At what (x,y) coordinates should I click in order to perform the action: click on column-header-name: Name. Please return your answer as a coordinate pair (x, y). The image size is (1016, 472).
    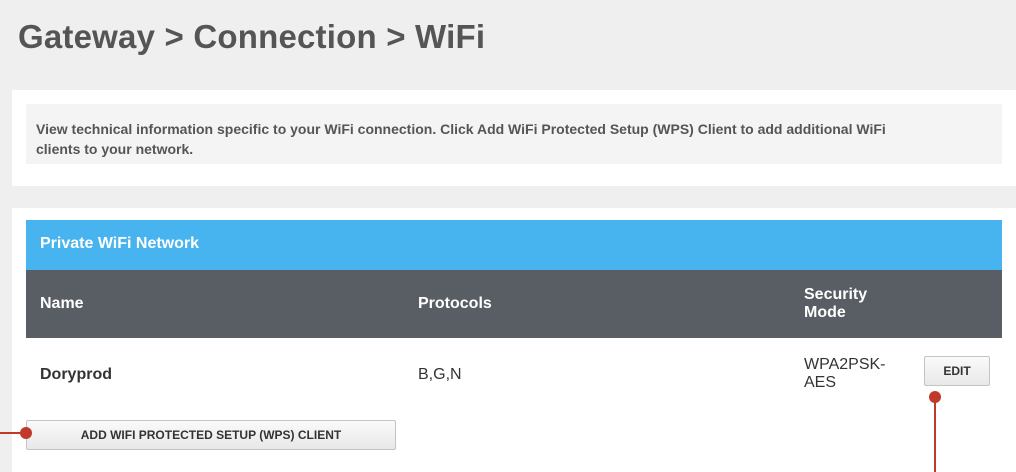
    Looking at the image, I should click on (62, 303).